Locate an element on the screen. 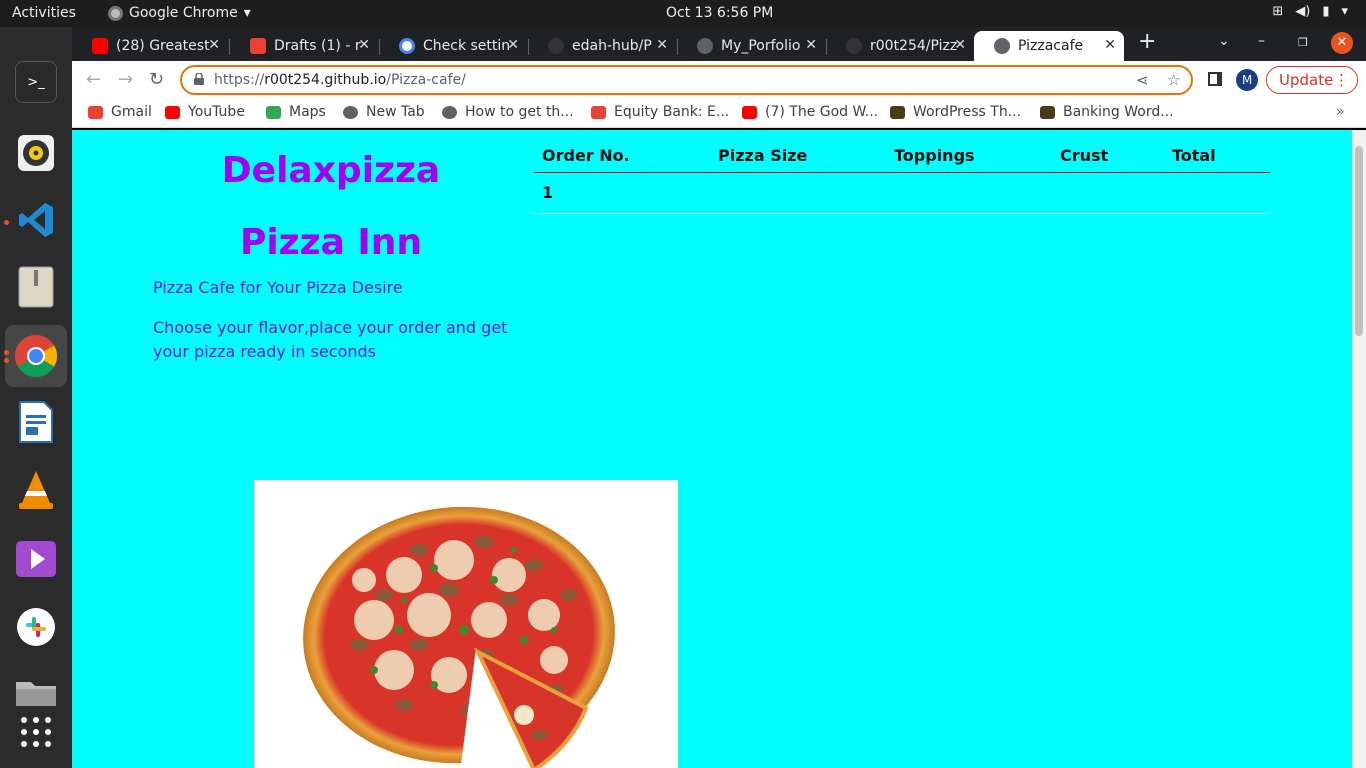 This screenshot has height=768, width=1366. writer-icon is located at coordinates (36, 422).